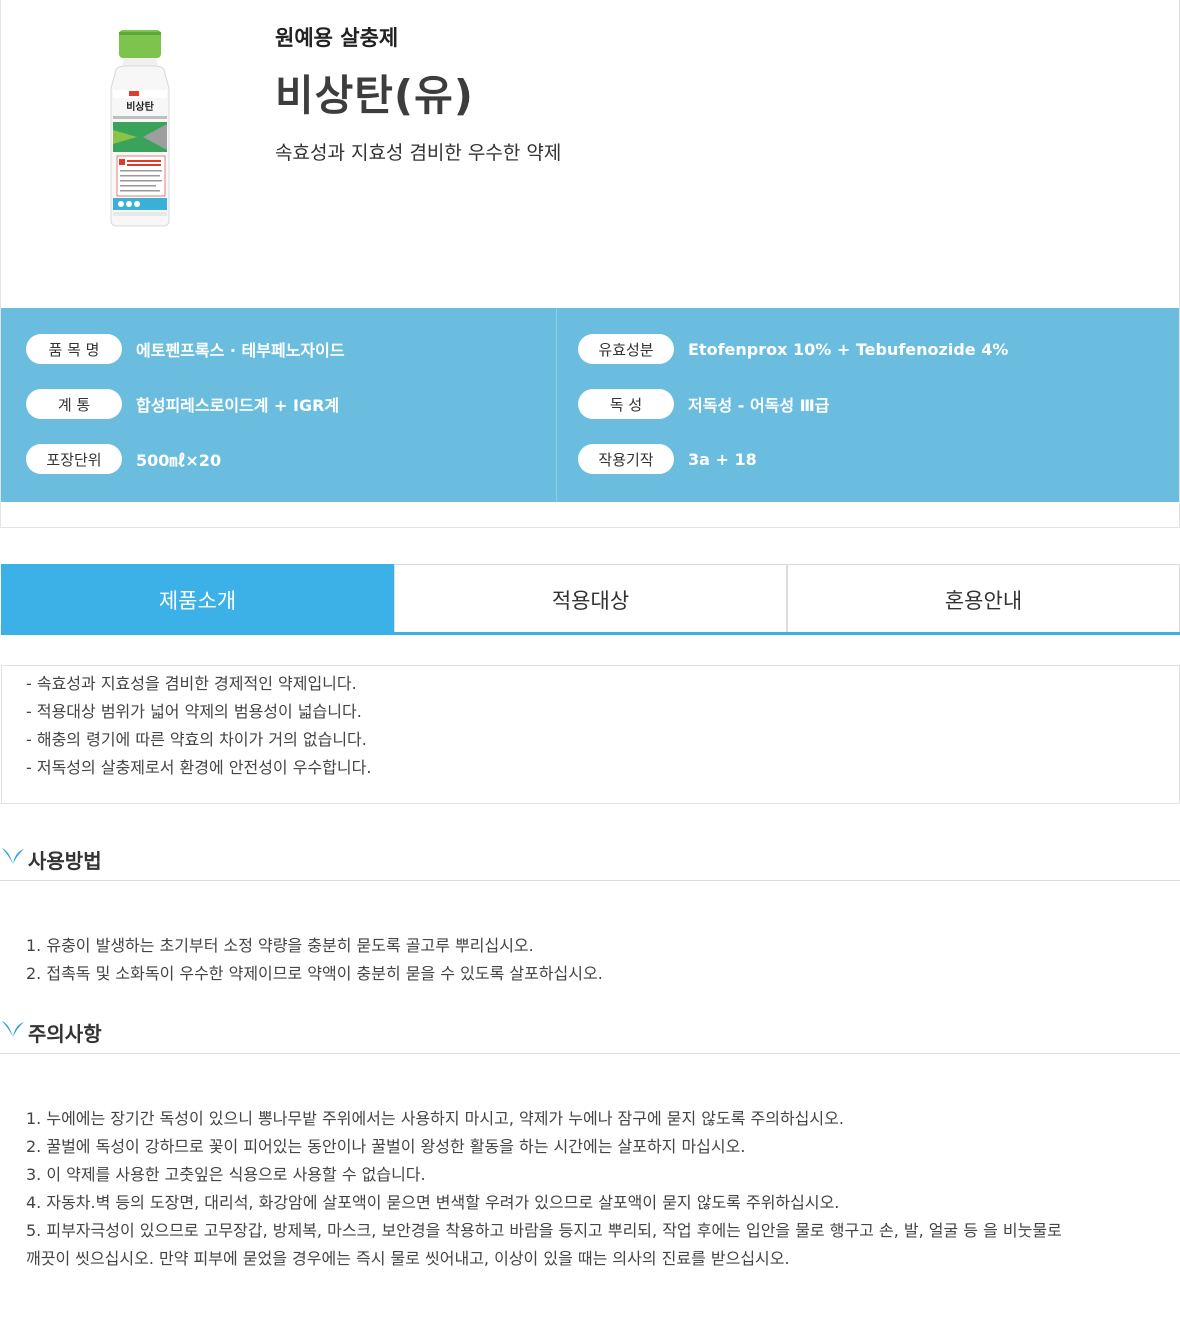  I want to click on tab-application-target: 적용대상, so click(590, 599).